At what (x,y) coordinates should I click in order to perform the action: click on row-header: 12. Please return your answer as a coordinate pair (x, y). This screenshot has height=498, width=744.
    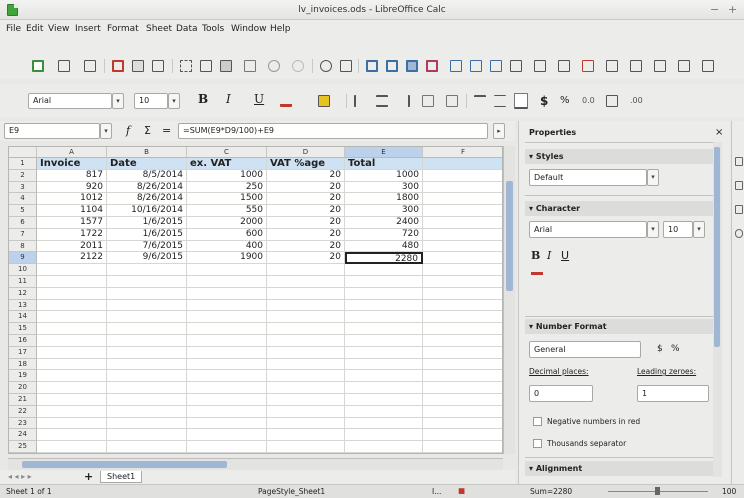
    Looking at the image, I should click on (23, 293).